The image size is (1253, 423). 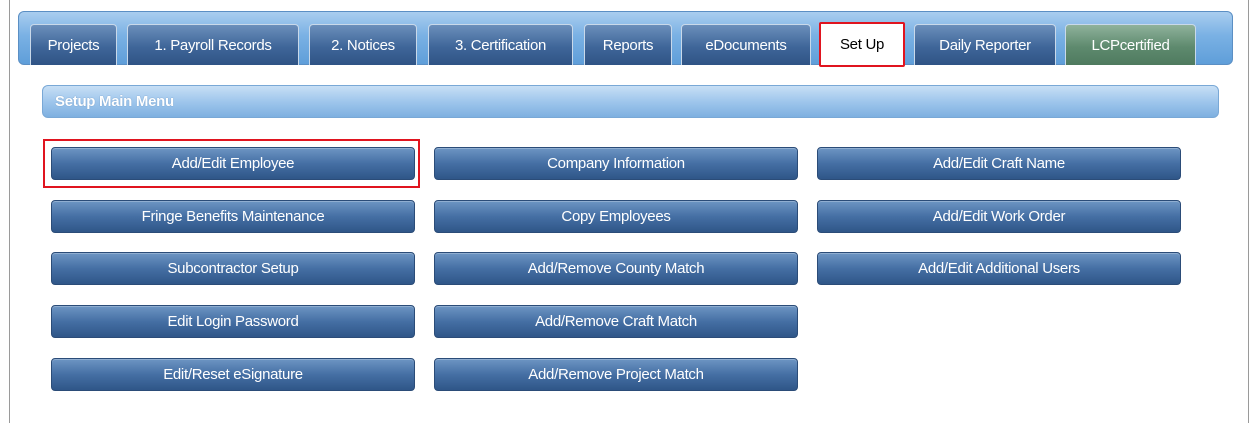 I want to click on add-edit-employee-button: Add/Edit Employee, so click(x=233, y=163).